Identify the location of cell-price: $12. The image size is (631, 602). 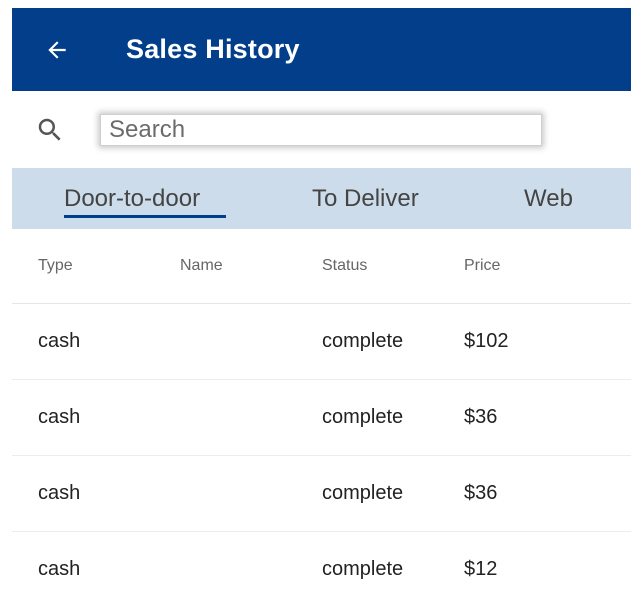
(481, 569).